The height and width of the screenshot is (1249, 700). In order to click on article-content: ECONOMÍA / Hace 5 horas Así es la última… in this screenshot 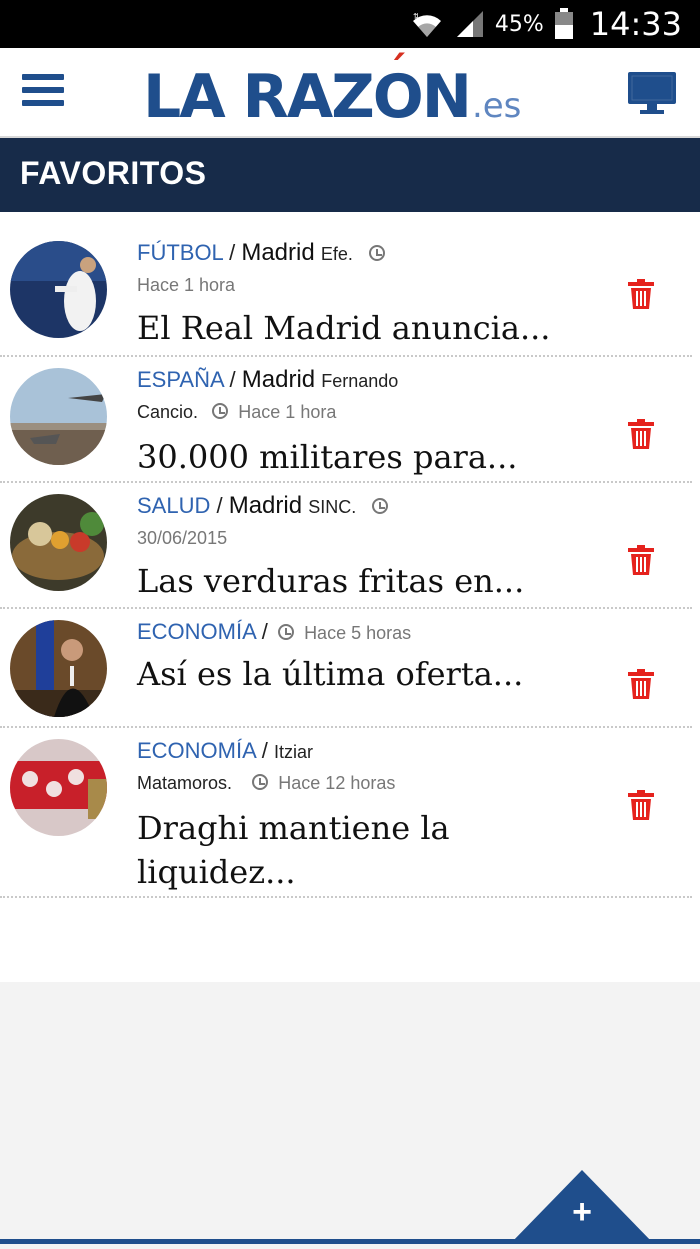, I will do `click(372, 656)`.